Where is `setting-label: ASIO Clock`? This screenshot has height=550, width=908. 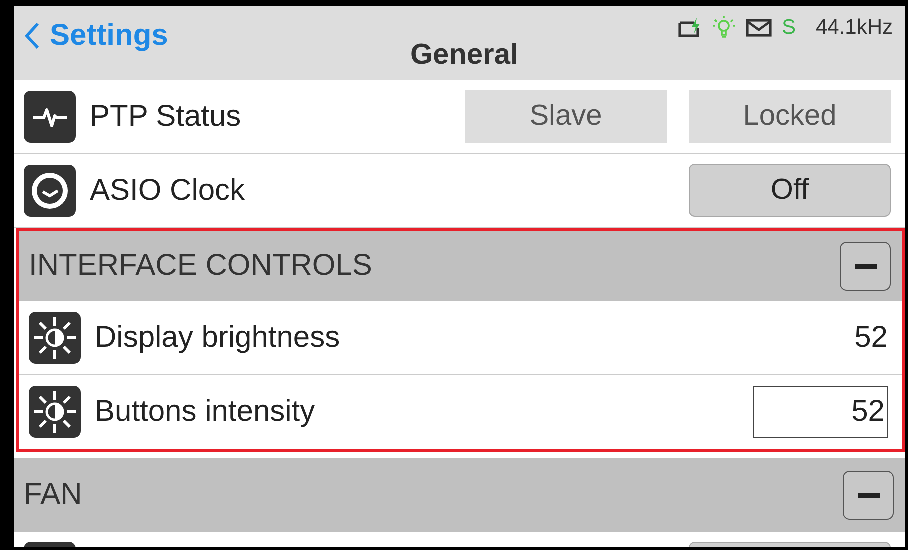
setting-label: ASIO Clock is located at coordinates (168, 191).